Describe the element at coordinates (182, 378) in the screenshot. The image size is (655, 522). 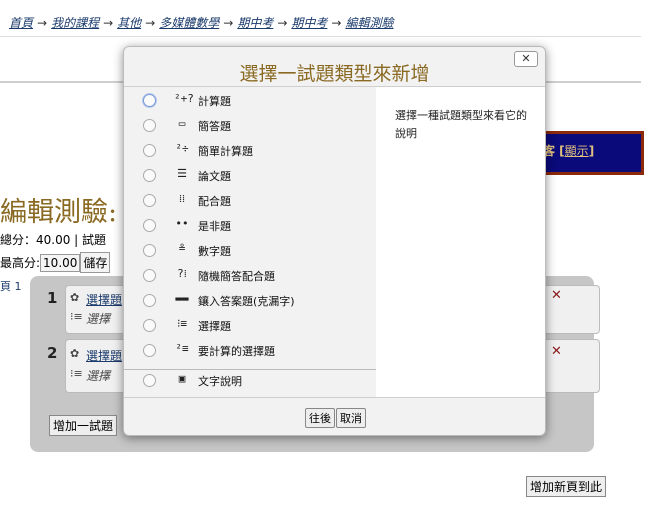
I see `description-icon: ▣` at that location.